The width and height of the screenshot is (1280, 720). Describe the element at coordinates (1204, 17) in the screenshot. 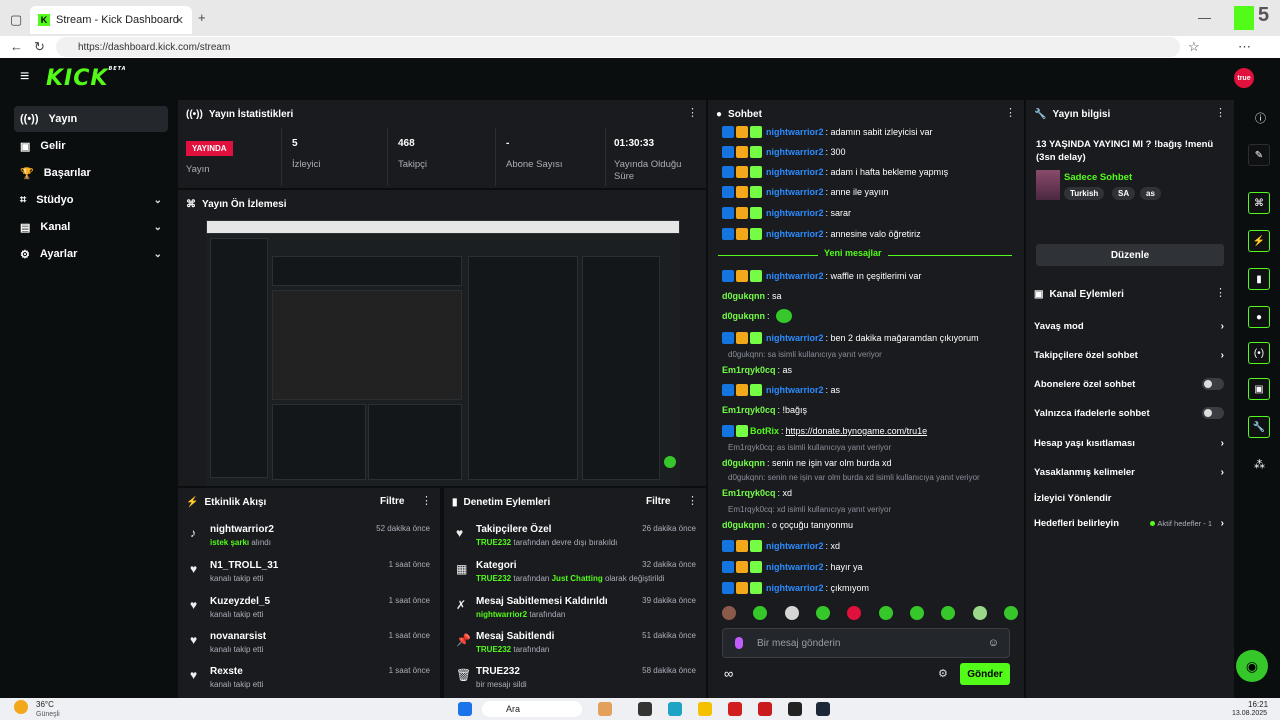

I see `minimize-icon: —` at that location.